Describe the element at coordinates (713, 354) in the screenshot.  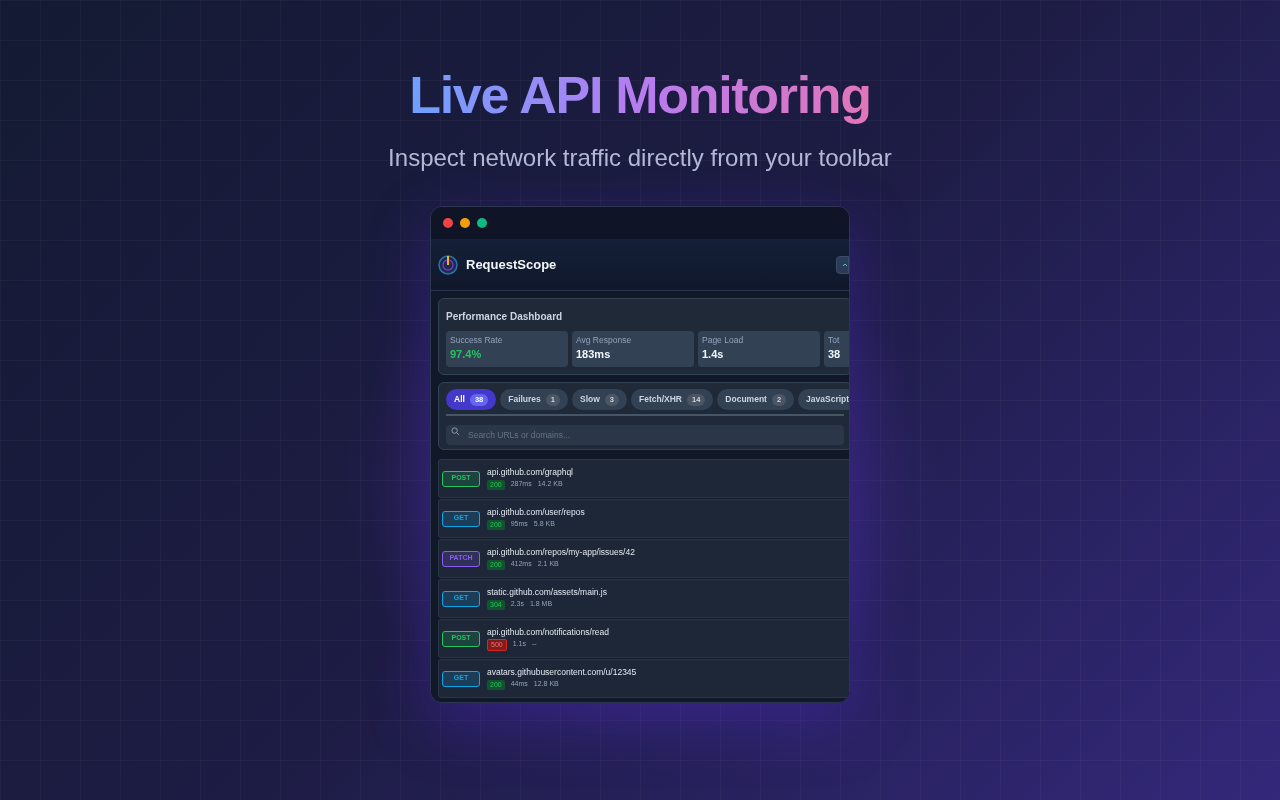
I see `stat-value: 1.4s` at that location.